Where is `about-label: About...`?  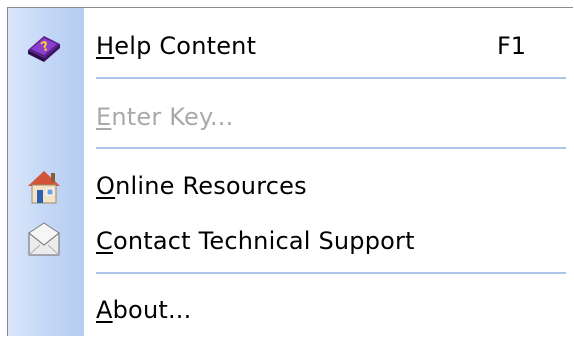
about-label: About... is located at coordinates (144, 310).